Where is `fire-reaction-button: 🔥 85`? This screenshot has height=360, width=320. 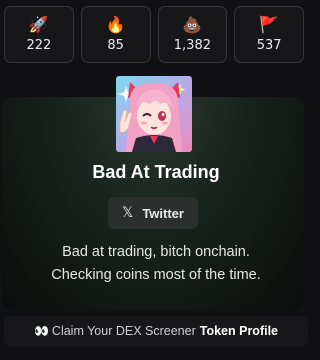
fire-reaction-button: 🔥 85 is located at coordinates (115, 34).